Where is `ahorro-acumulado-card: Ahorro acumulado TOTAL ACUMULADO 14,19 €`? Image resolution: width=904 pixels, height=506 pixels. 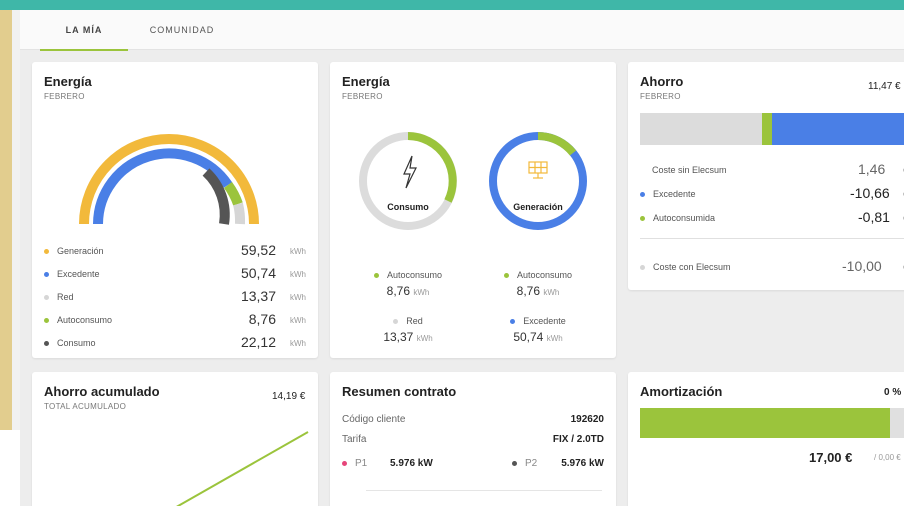
ahorro-acumulado-card: Ahorro acumulado TOTAL ACUMULADO 14,19 € is located at coordinates (175, 439).